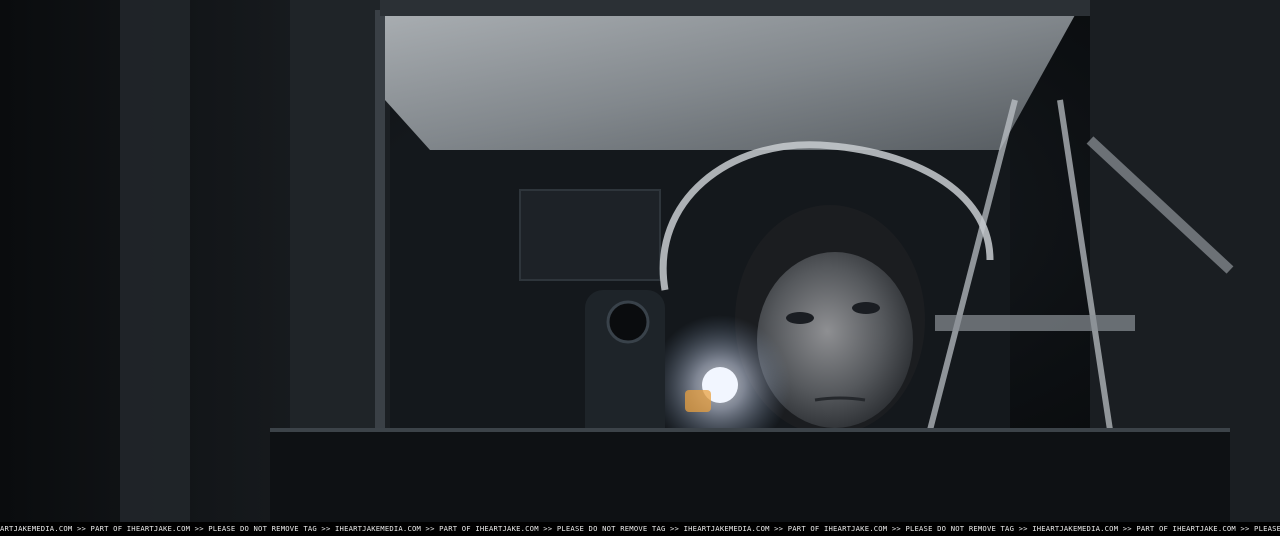 Image resolution: width=1280 pixels, height=536 pixels. Describe the element at coordinates (698, 401) in the screenshot. I see `warm-flare` at that location.